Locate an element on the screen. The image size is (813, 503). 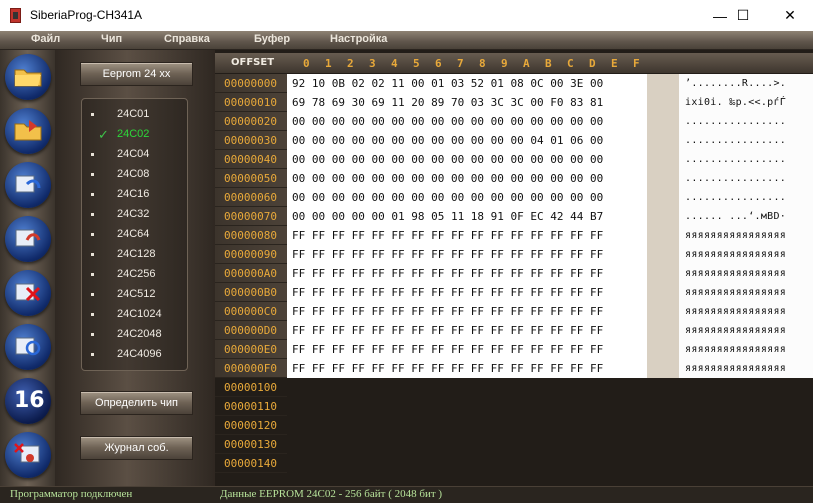
offset-cell: 000000F0 is located at coordinates (251, 368).